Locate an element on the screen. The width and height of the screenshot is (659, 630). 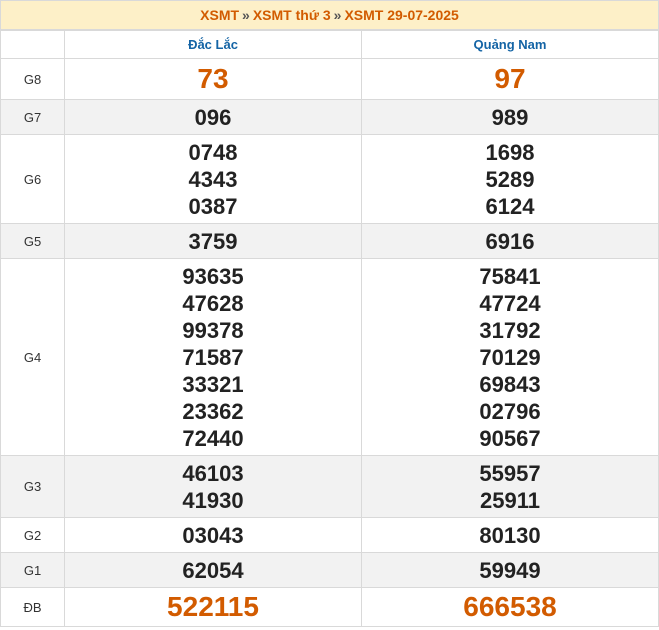
prize-cell: 59949 is located at coordinates (510, 570).